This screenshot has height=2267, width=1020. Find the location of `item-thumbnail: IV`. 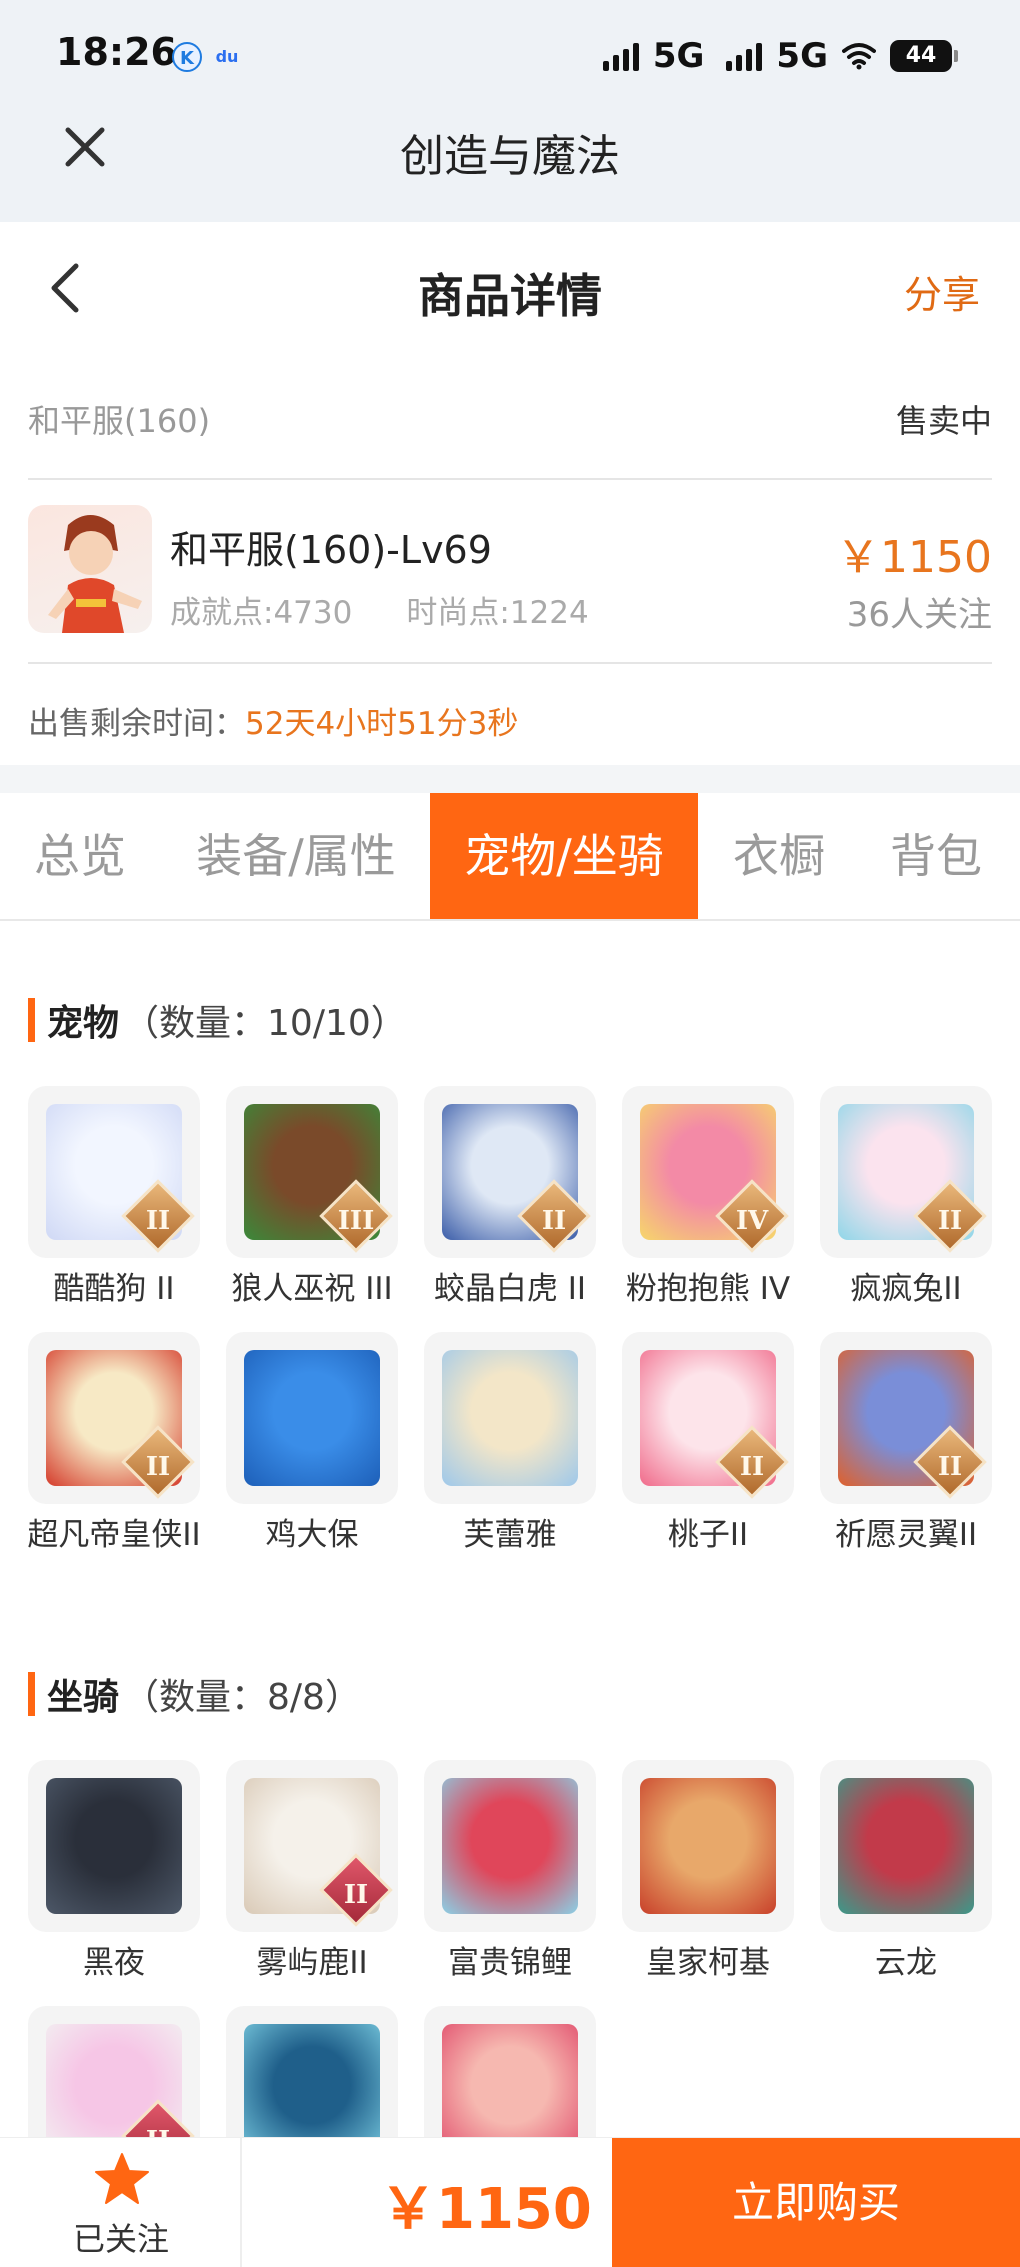

item-thumbnail: IV is located at coordinates (708, 1172).